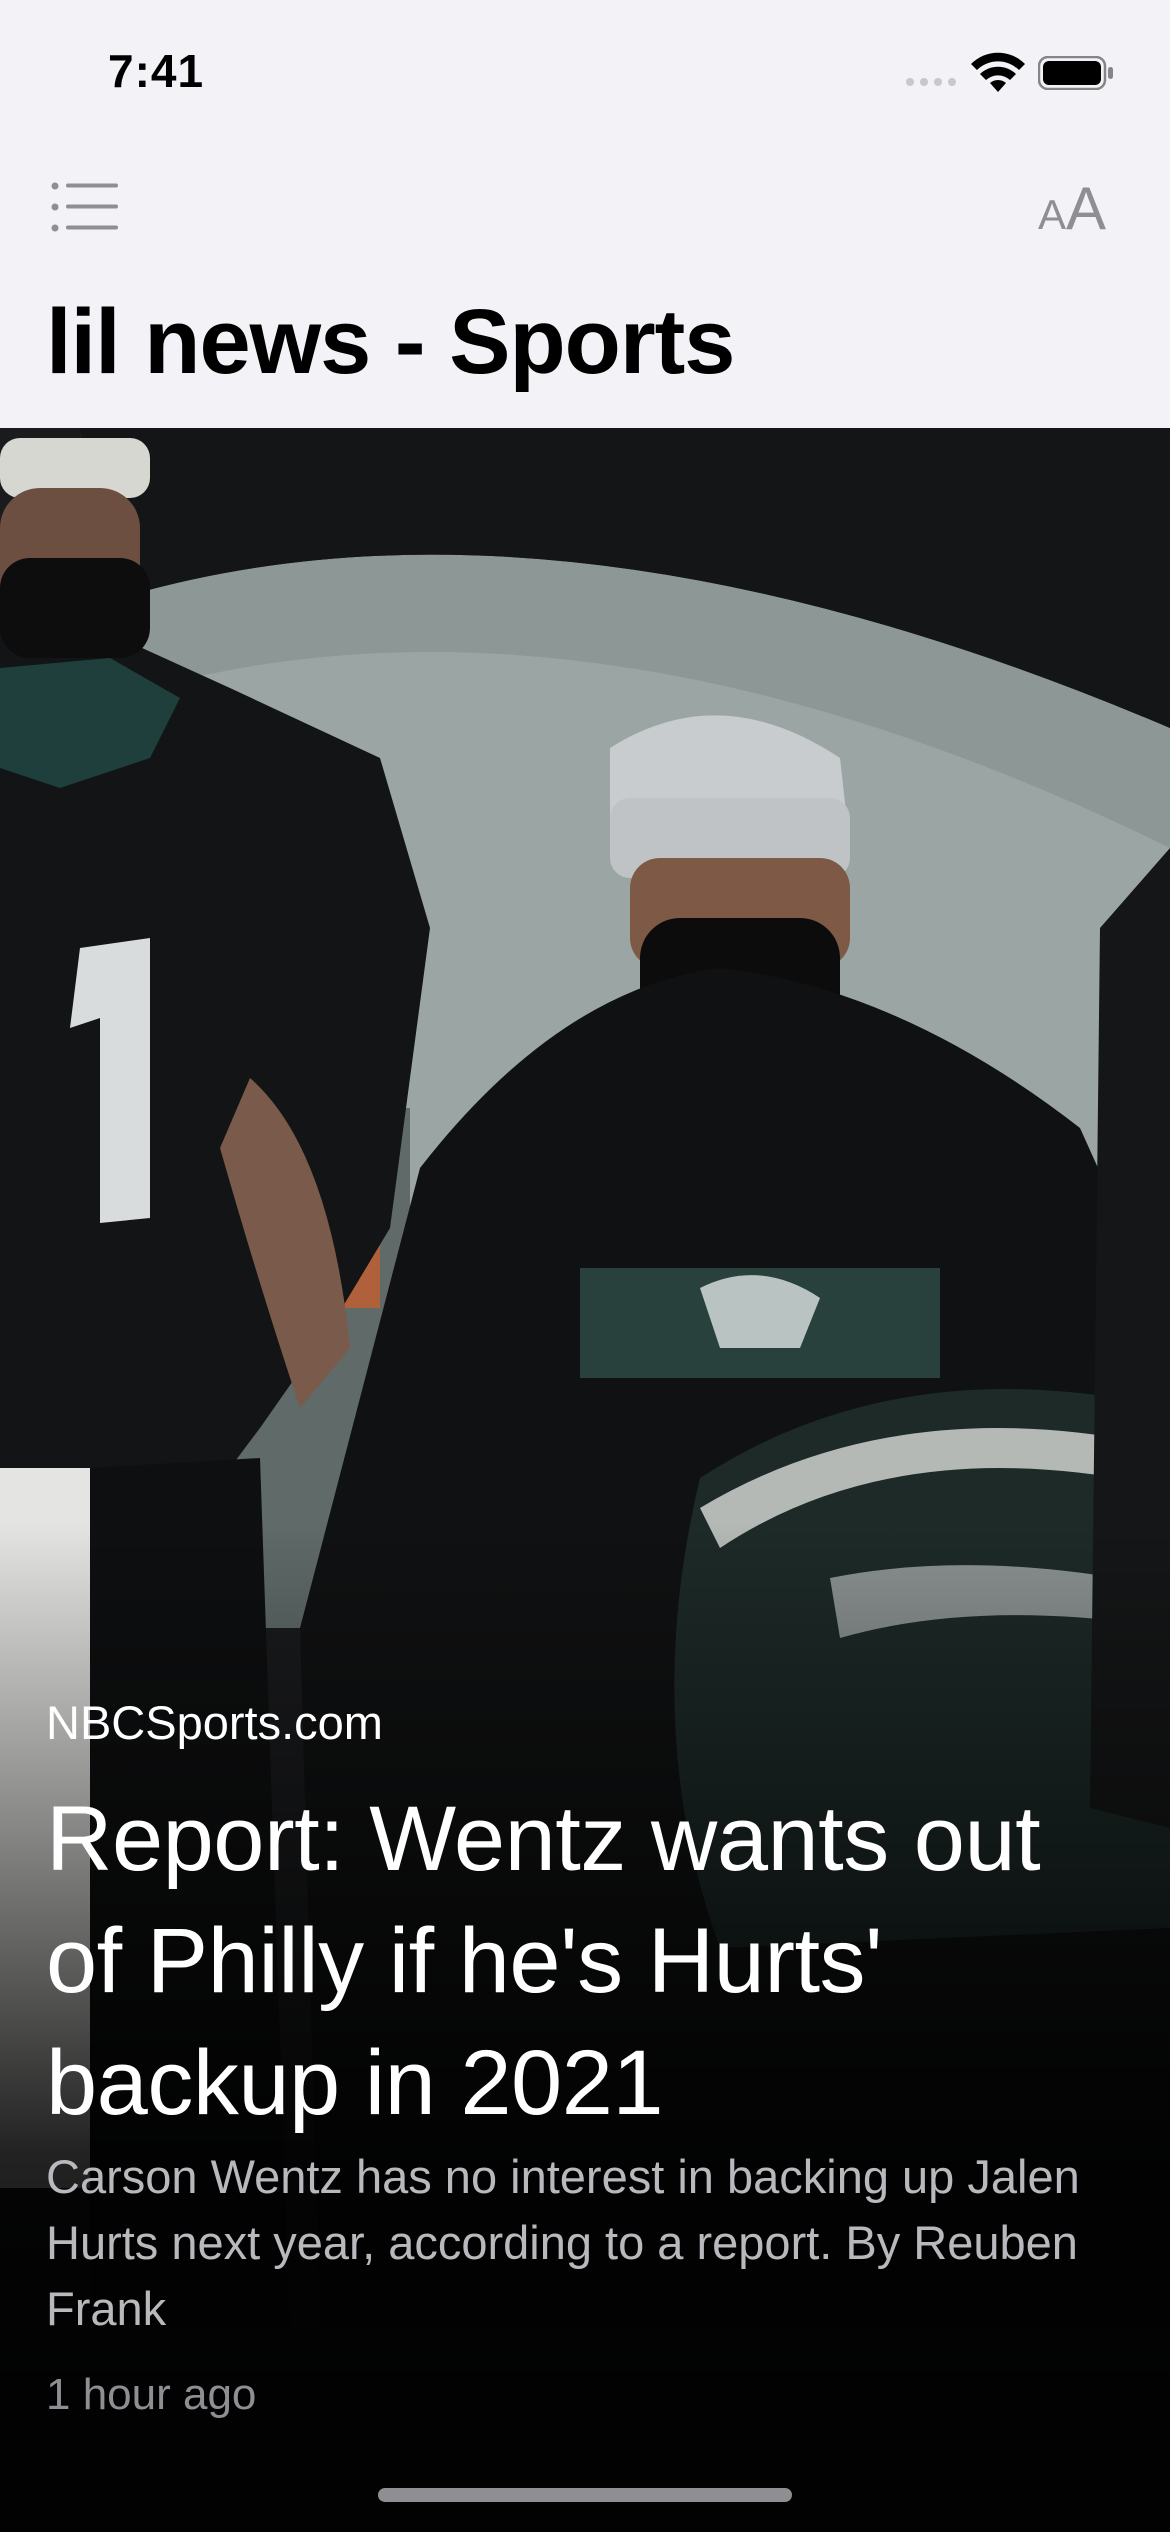 This screenshot has height=2532, width=1170. I want to click on page-title: lil news - Sports, so click(390, 342).